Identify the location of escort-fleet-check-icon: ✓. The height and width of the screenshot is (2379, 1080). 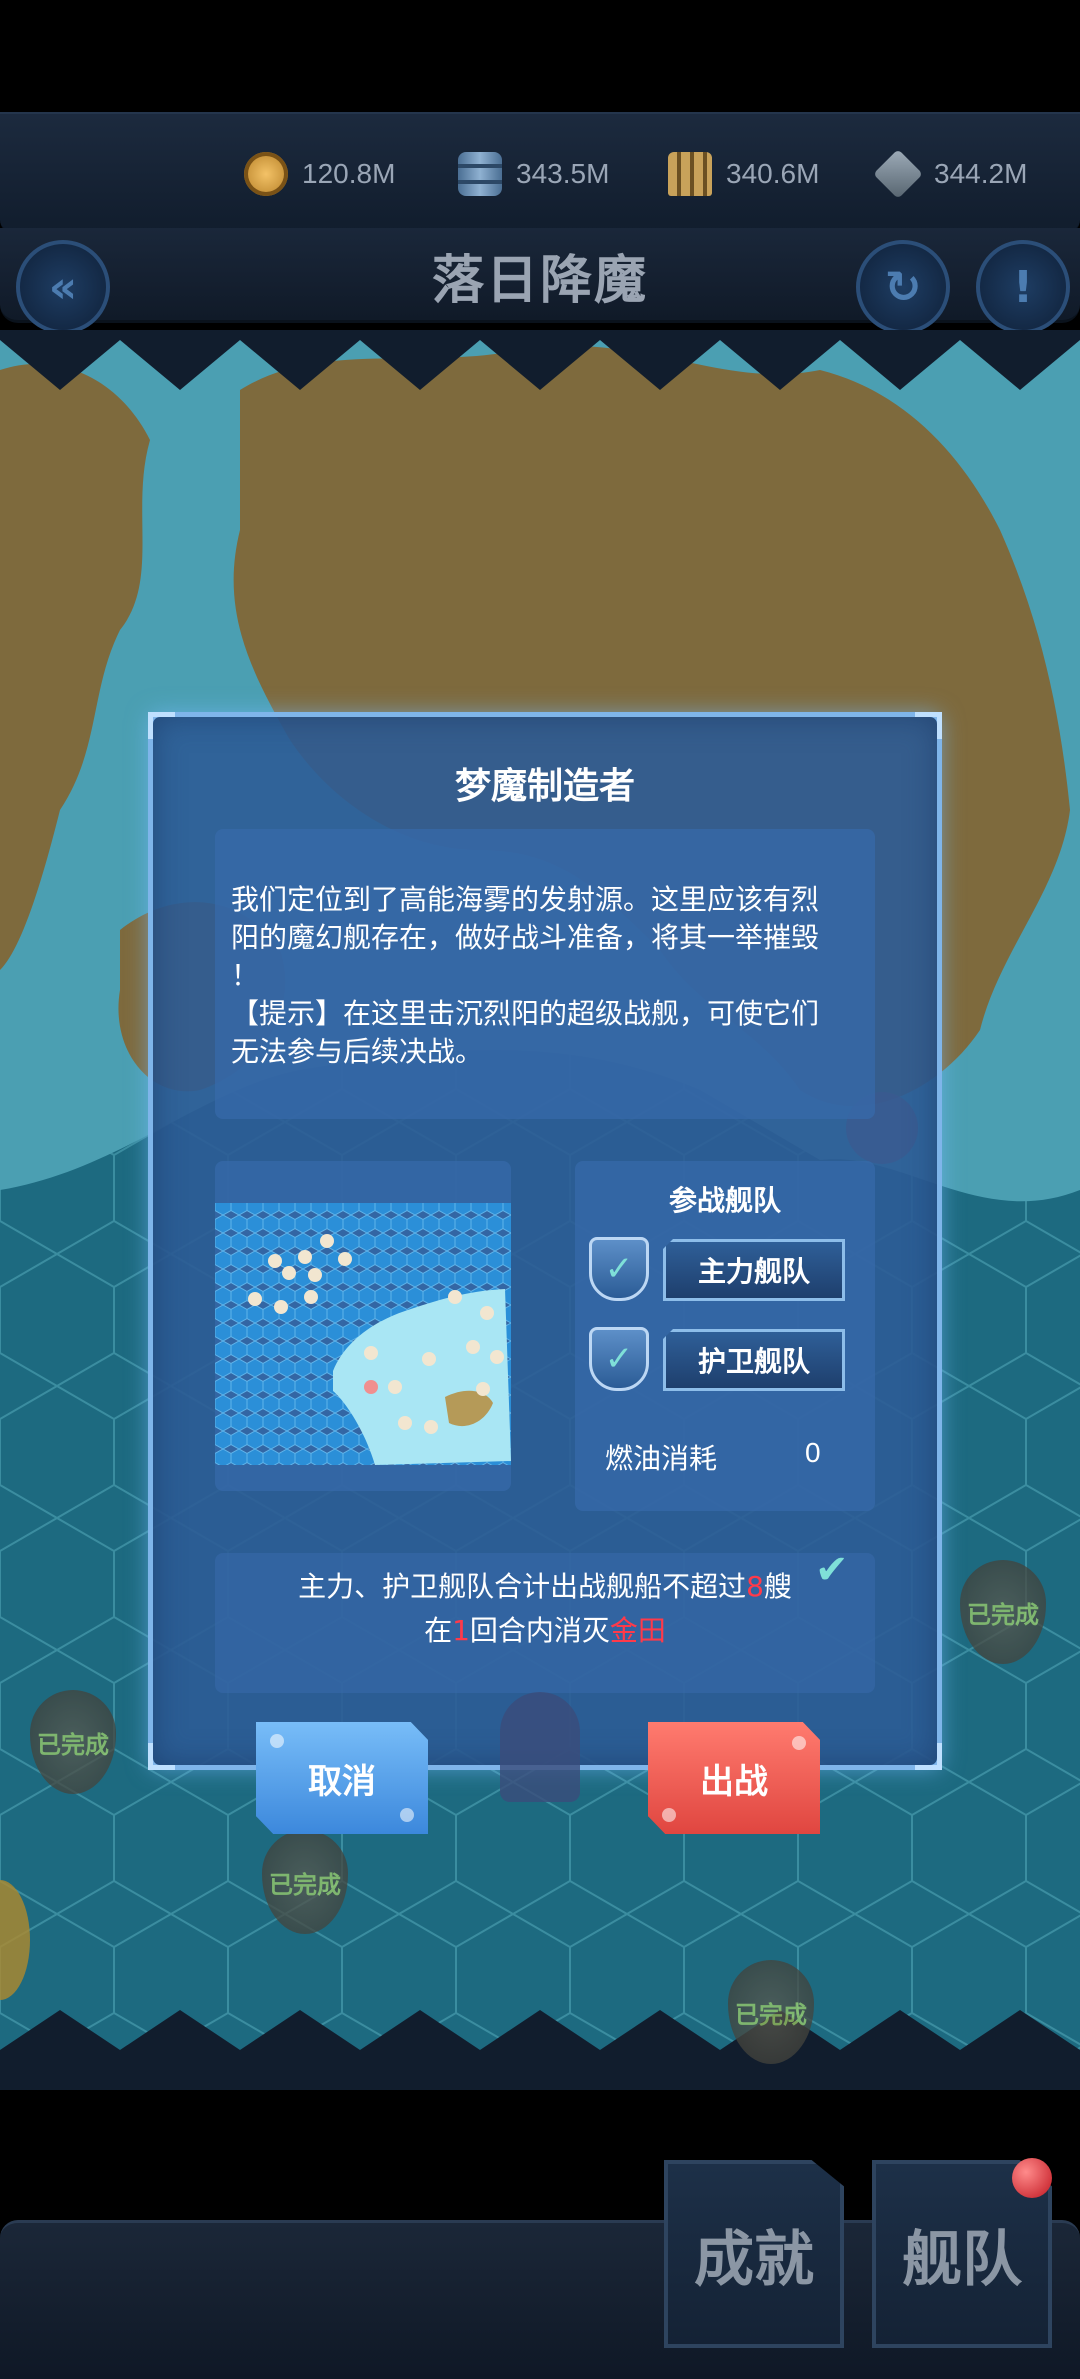
(619, 1359).